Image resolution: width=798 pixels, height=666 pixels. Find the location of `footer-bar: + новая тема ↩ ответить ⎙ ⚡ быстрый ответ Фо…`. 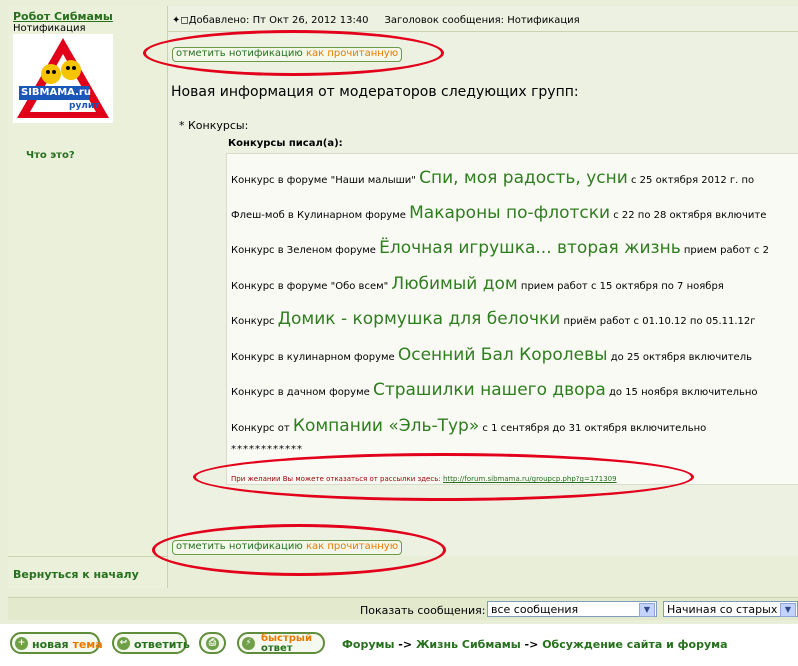

footer-bar: + новая тема ↩ ответить ⎙ ⚡ быстрый ответ Фо… is located at coordinates (399, 645).